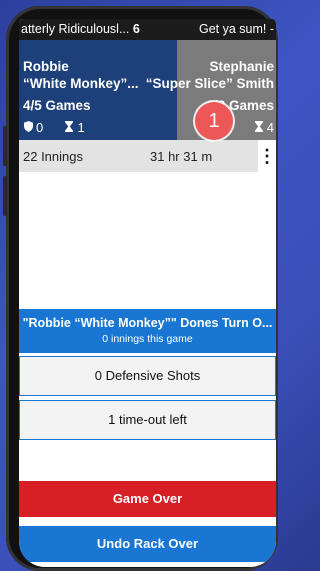 The width and height of the screenshot is (320, 571). Describe the element at coordinates (147, 156) in the screenshot. I see `innings-bar: 22 Innings 31 hr 31 m` at that location.